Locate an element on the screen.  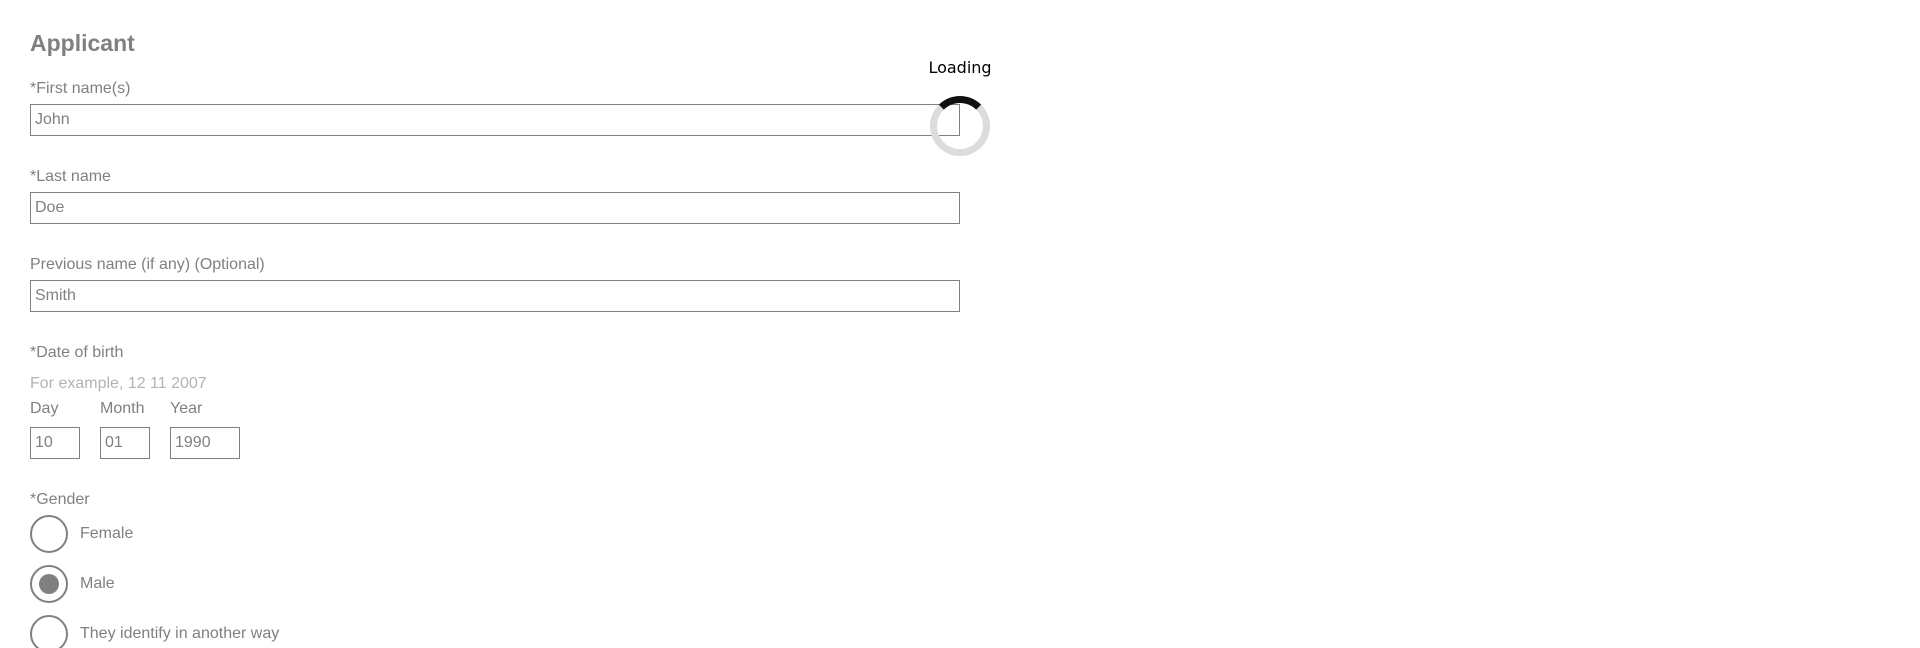
date-of-birth-group: Day Month Year is located at coordinates (145, 429).